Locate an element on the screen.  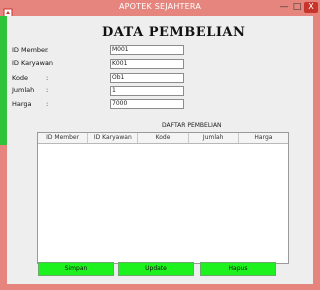
title-bar: APOTEK SEJAHTERA — □ X is located at coordinates (160, 9).